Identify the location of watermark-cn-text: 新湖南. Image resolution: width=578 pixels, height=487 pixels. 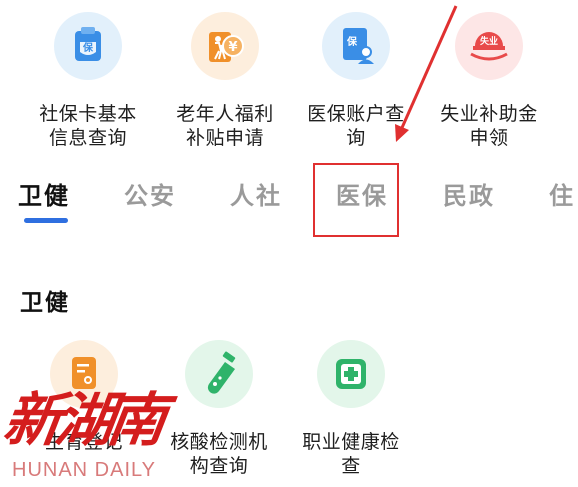
(82, 420).